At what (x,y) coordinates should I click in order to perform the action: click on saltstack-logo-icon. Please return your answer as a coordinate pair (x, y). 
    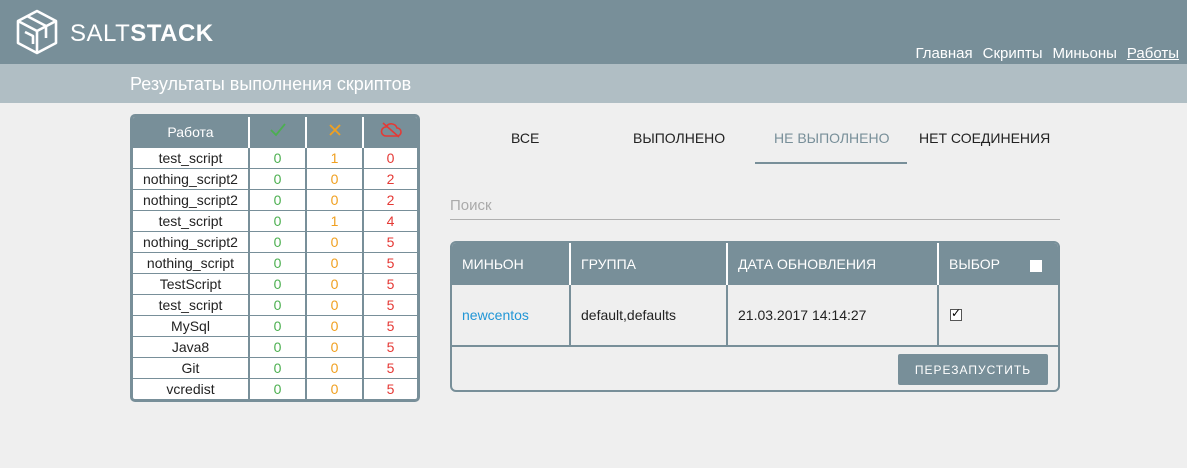
    Looking at the image, I should click on (37, 32).